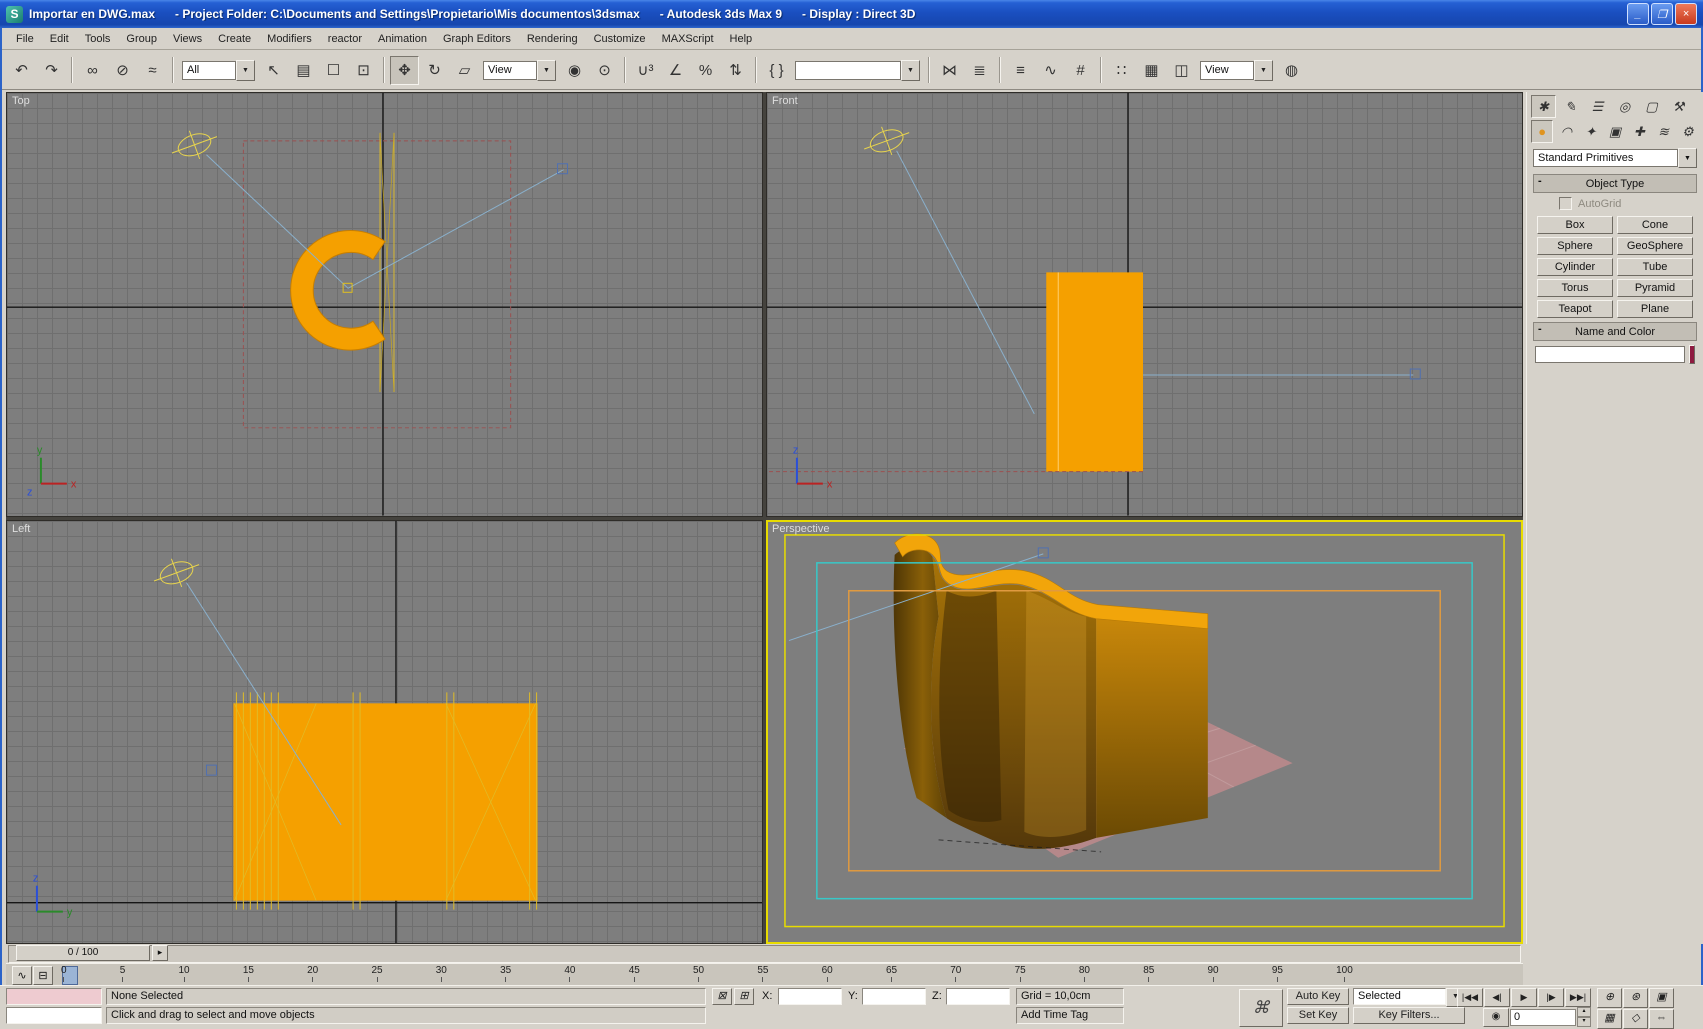 The image size is (1703, 1029). Describe the element at coordinates (92, 70) in the screenshot. I see `select-and-link-button: ∞` at that location.